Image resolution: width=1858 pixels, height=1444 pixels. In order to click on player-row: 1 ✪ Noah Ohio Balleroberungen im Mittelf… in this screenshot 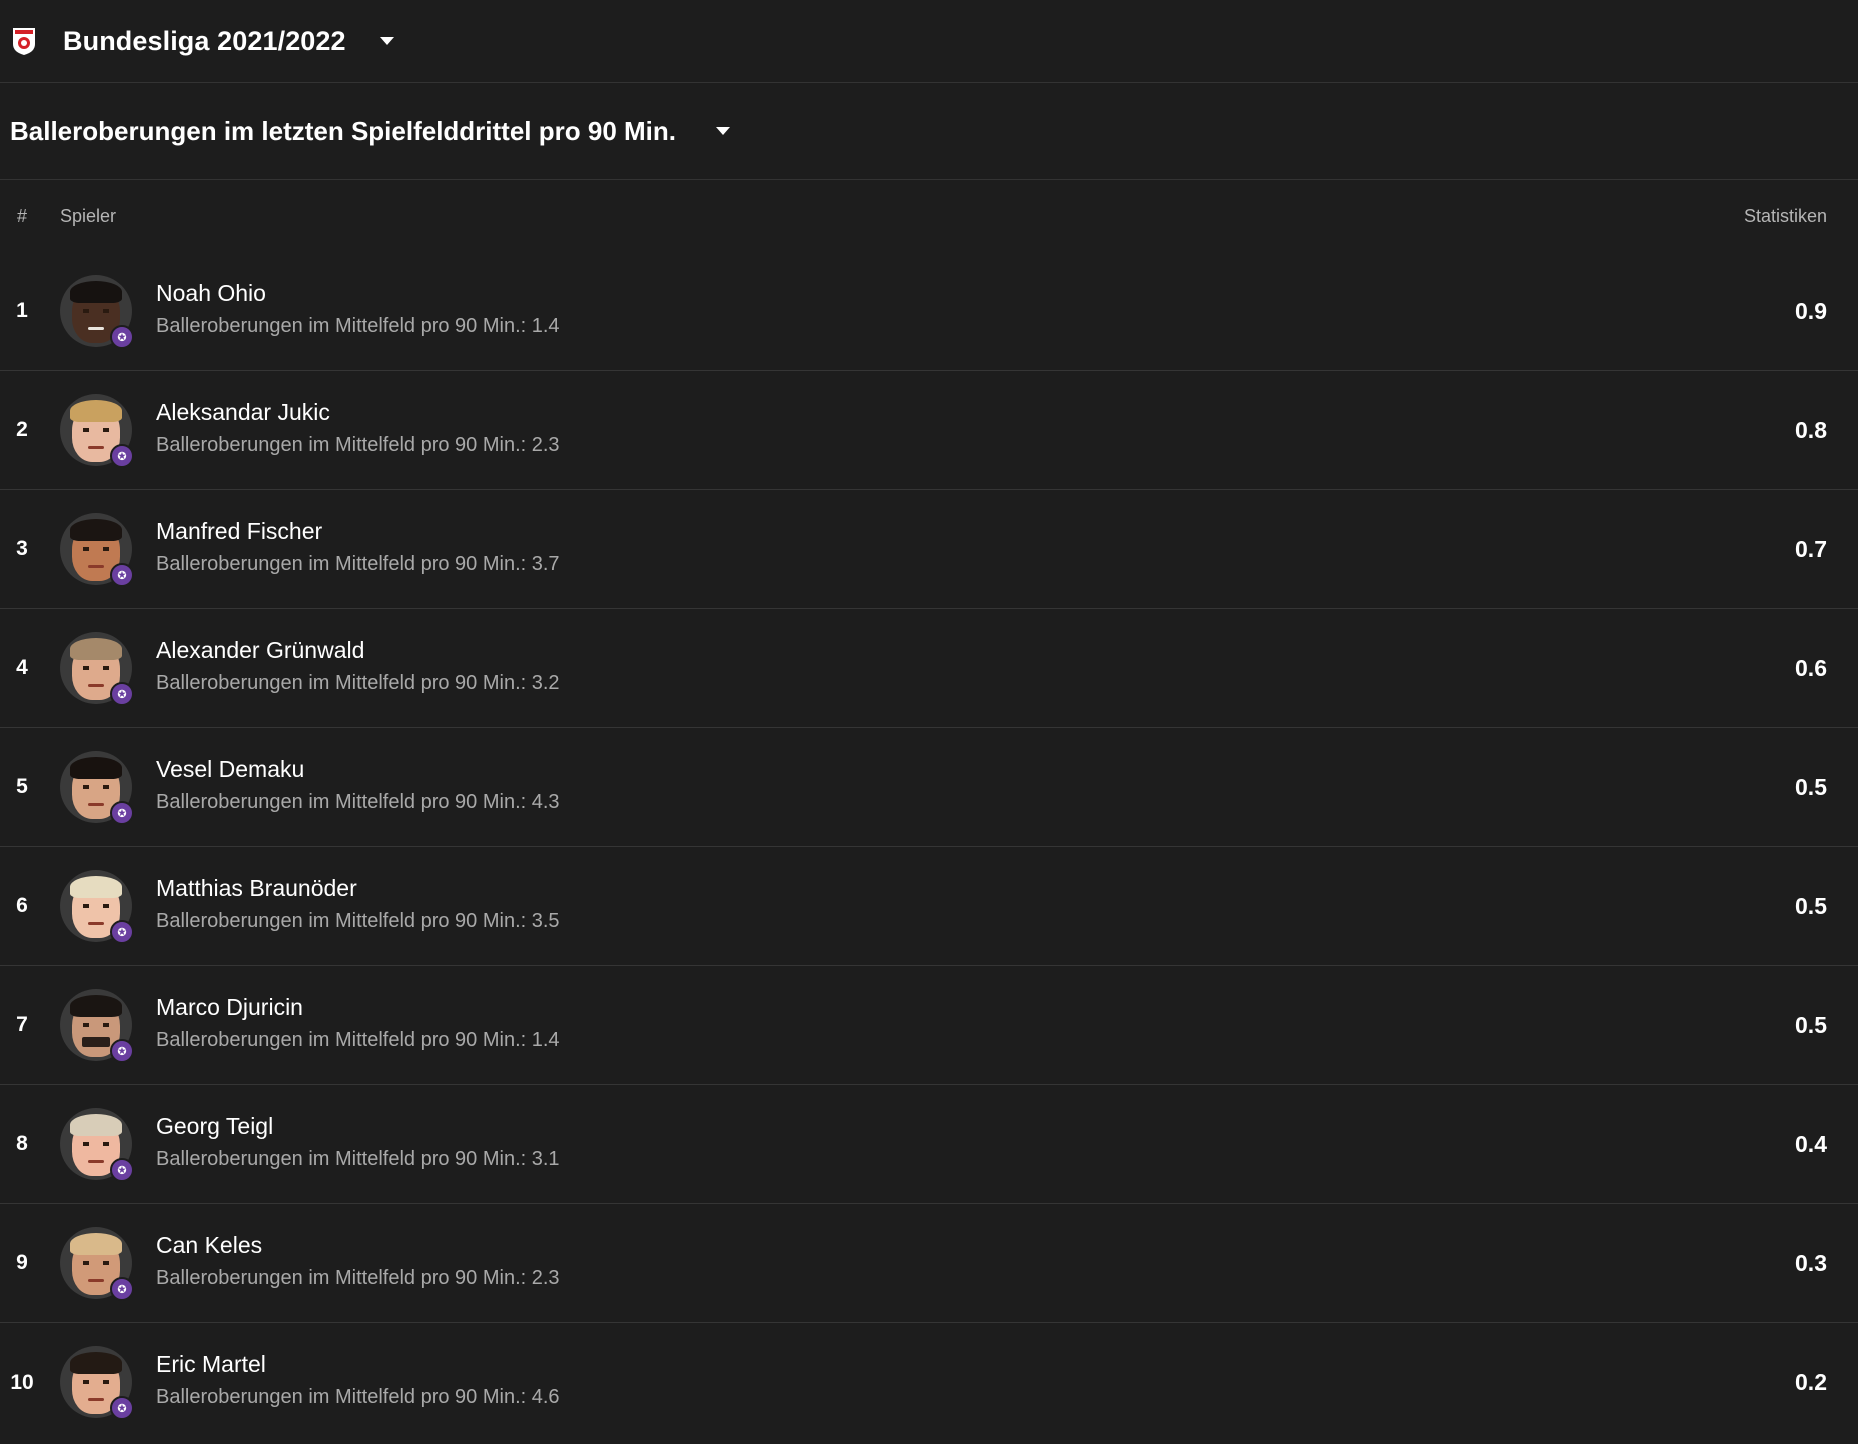, I will do `click(929, 311)`.